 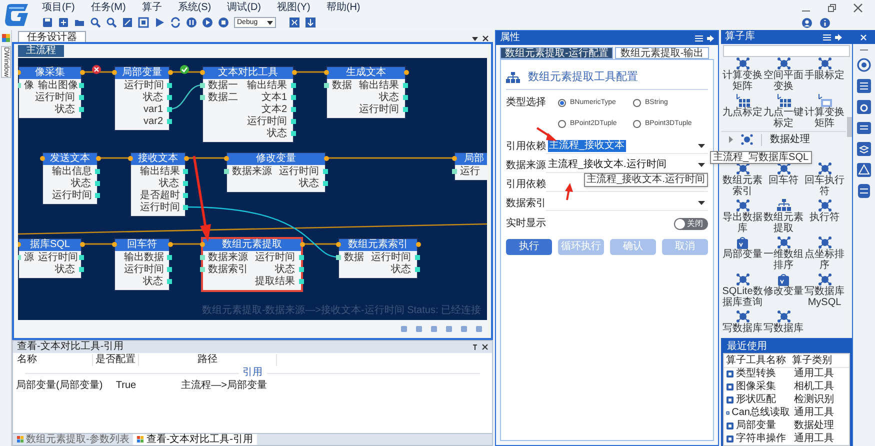 I want to click on config-heading: 数组元素提取工具配置, so click(x=583, y=77).